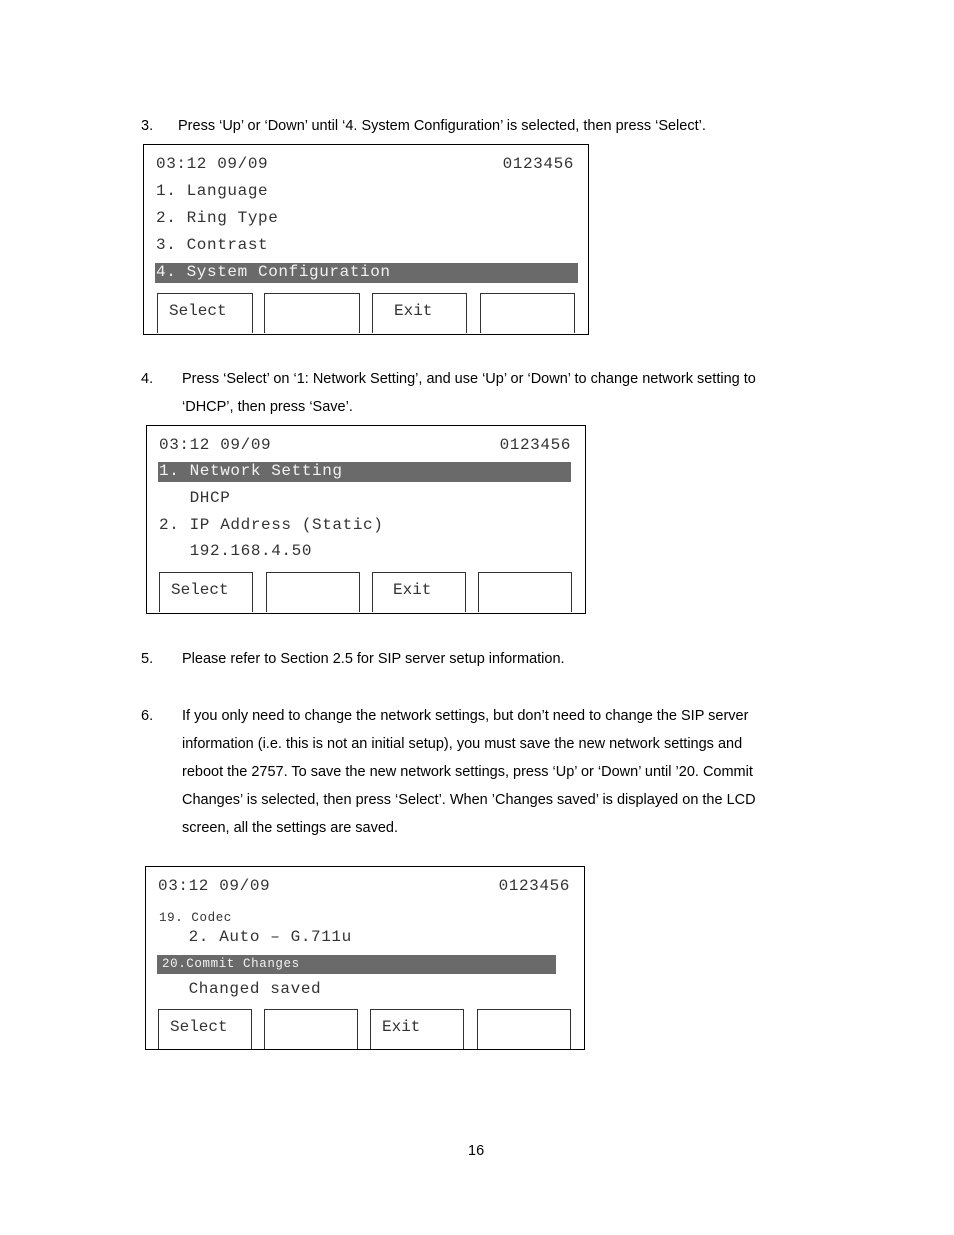 This screenshot has width=954, height=1235. I want to click on menu-item-network-setting-selected: 1. Network Setting, so click(364, 472).